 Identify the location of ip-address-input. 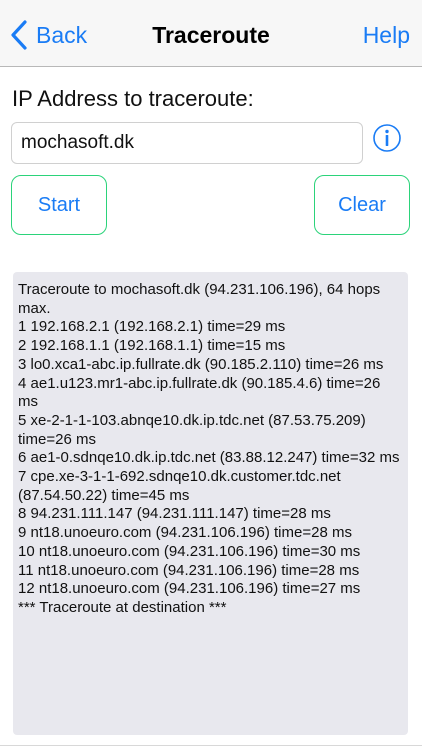
(187, 143).